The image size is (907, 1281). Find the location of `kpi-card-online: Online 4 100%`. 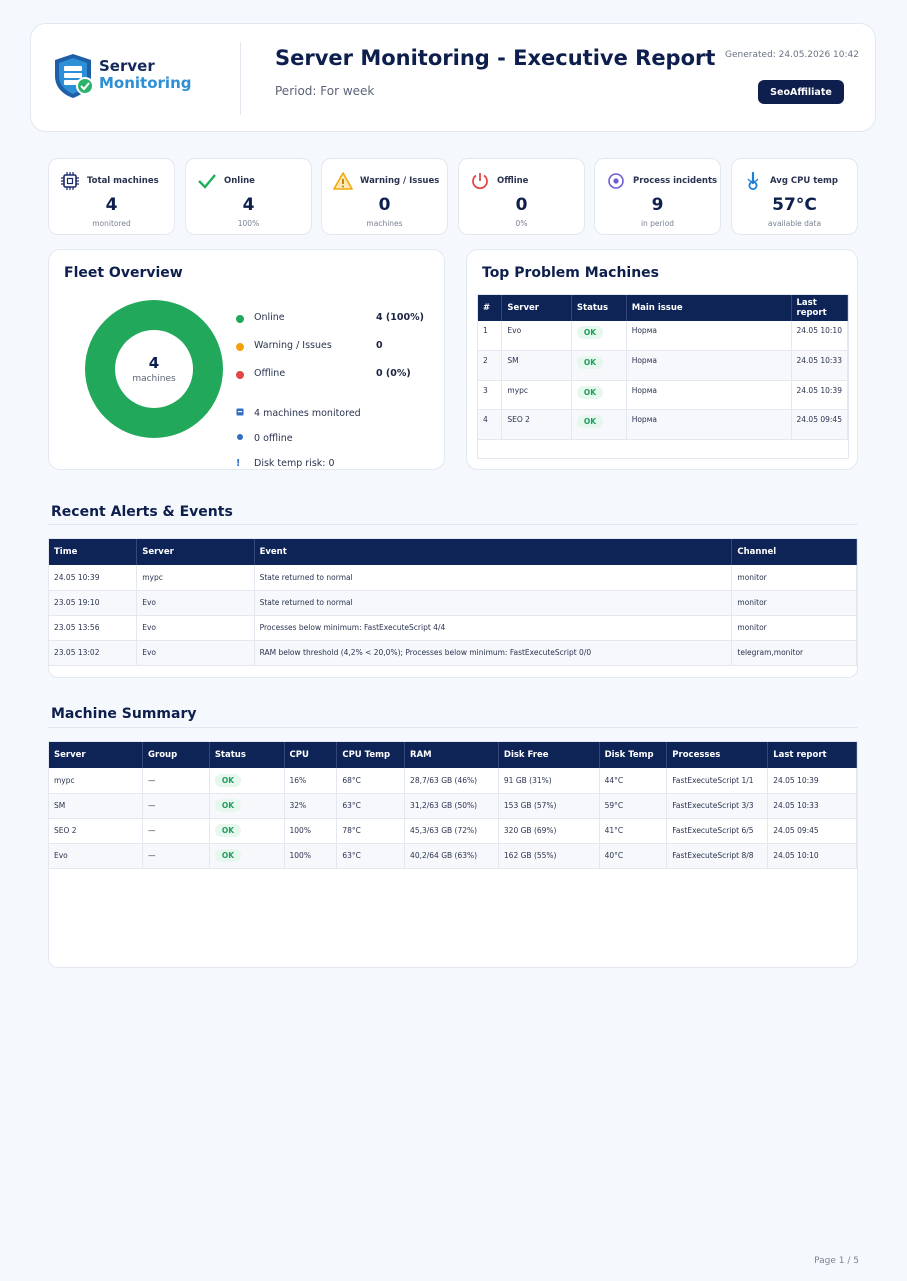

kpi-card-online: Online 4 100% is located at coordinates (248, 196).